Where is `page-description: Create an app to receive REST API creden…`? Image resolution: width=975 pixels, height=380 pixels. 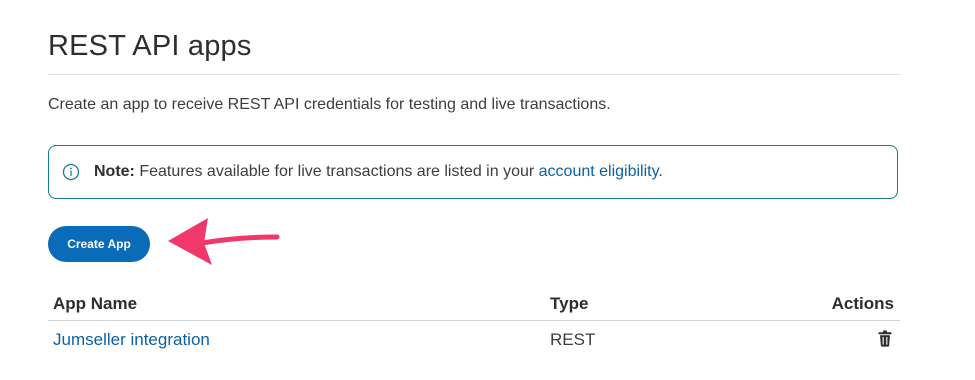 page-description: Create an app to receive REST API creden… is located at coordinates (329, 104).